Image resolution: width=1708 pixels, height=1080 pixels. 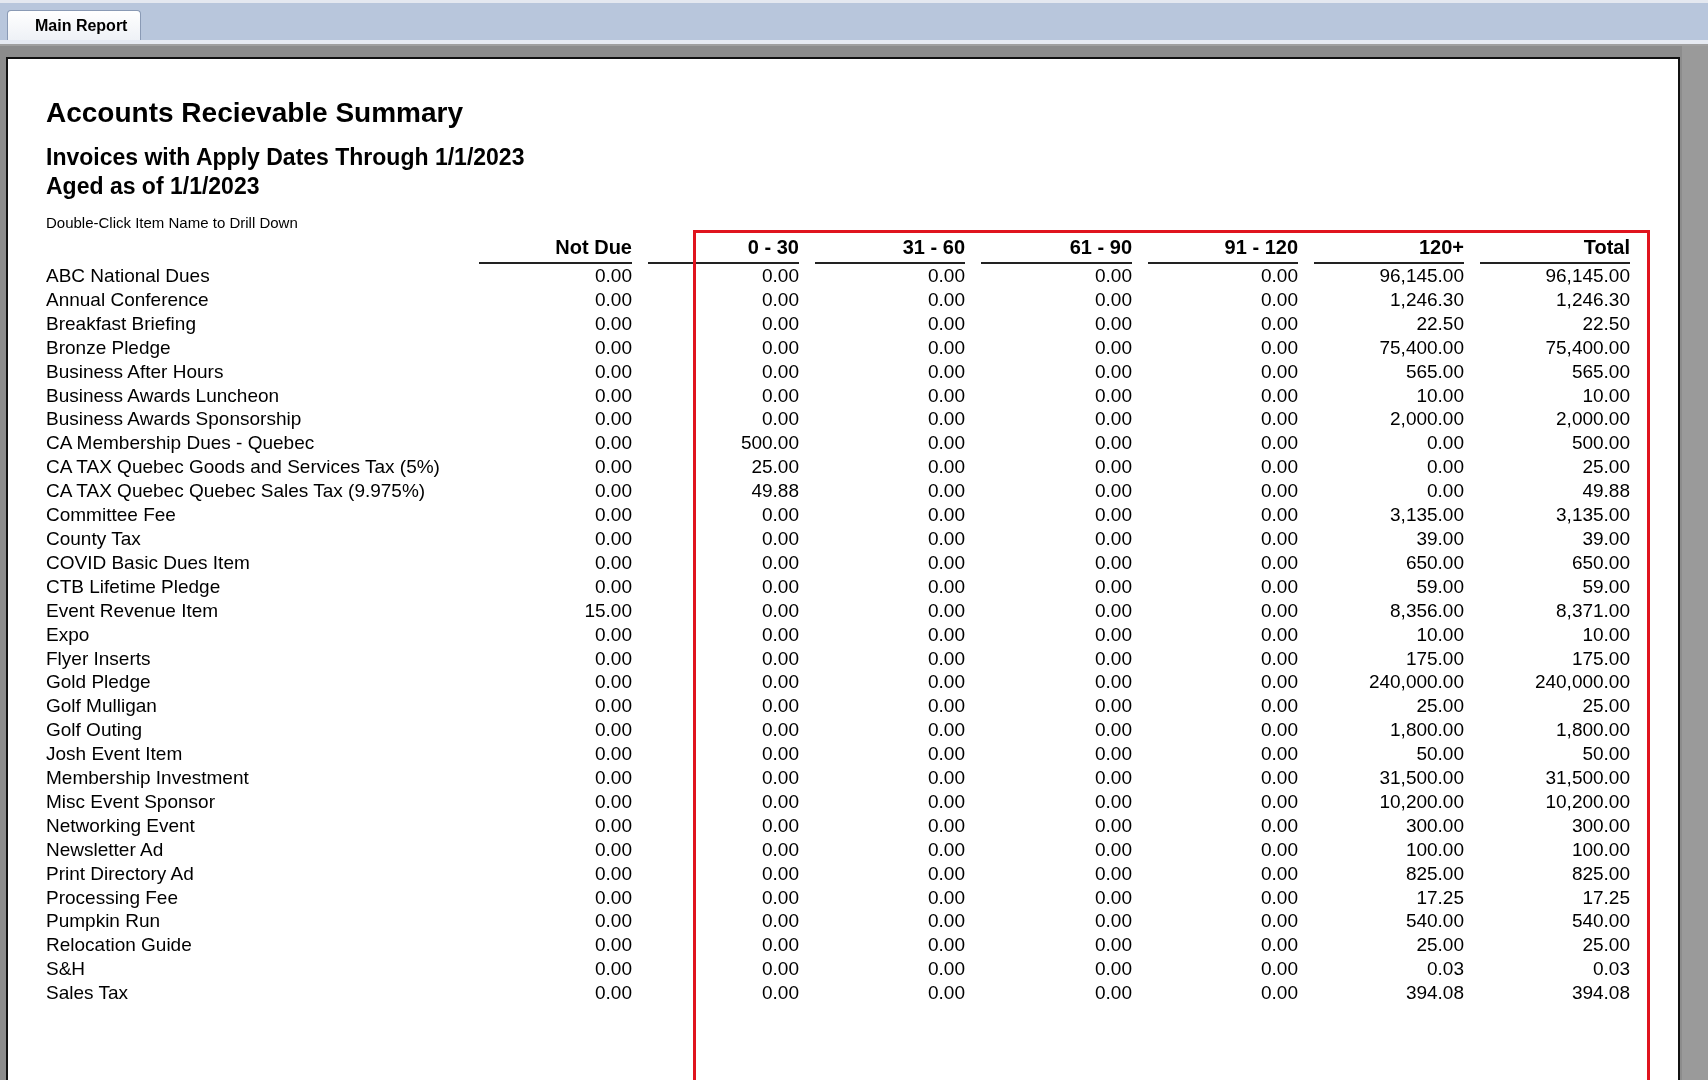 I want to click on amount-cell-text: 394.08, so click(x=1434, y=993).